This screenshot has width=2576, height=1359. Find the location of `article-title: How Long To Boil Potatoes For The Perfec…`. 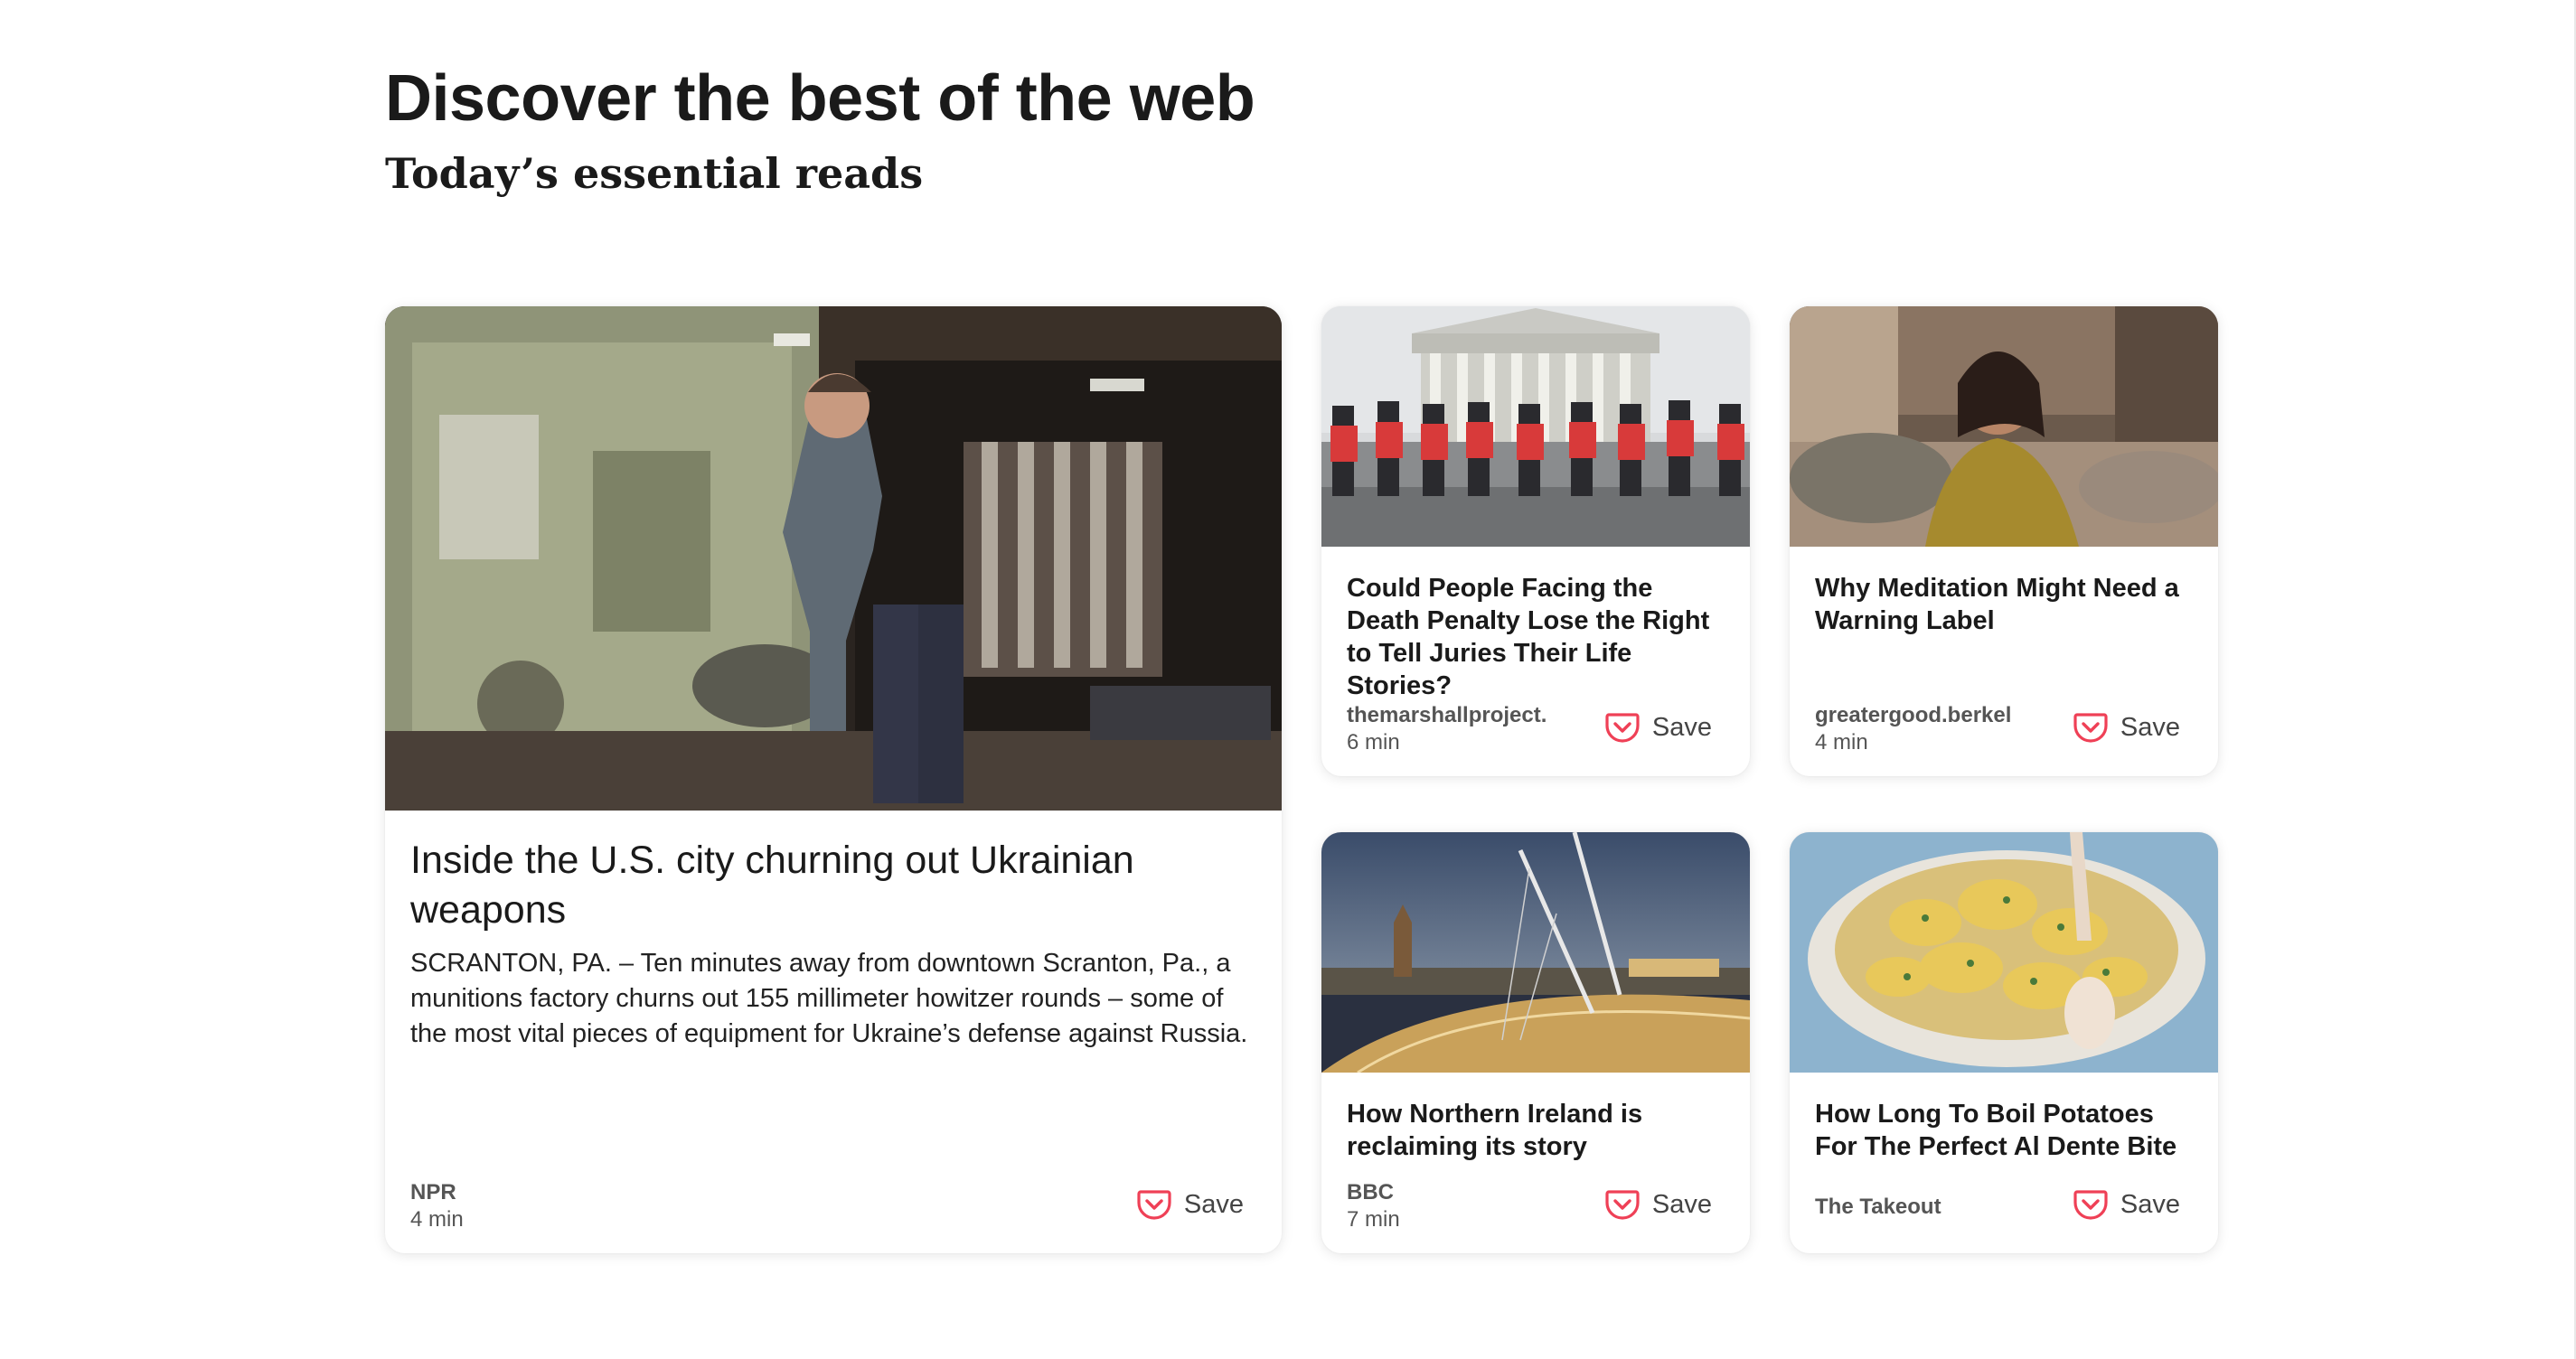

article-title: How Long To Boil Potatoes For The Perfec… is located at coordinates (2005, 1130).